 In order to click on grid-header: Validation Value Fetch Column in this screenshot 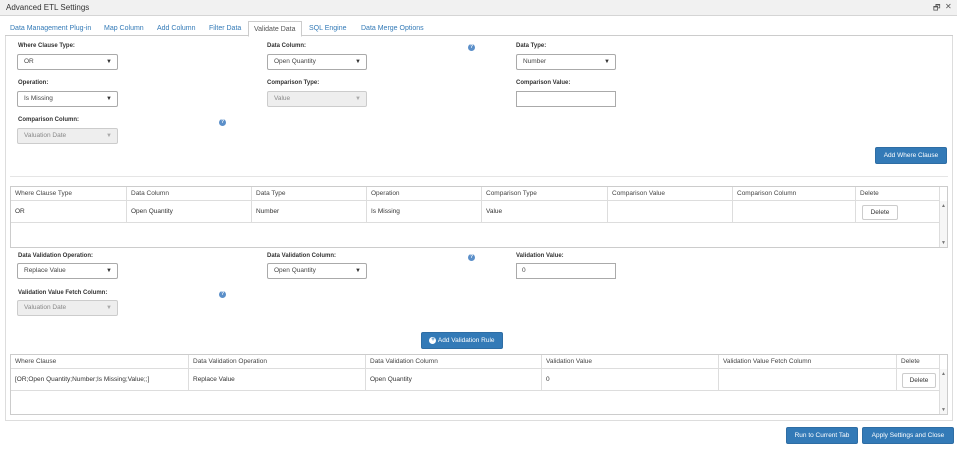, I will do `click(808, 362)`.